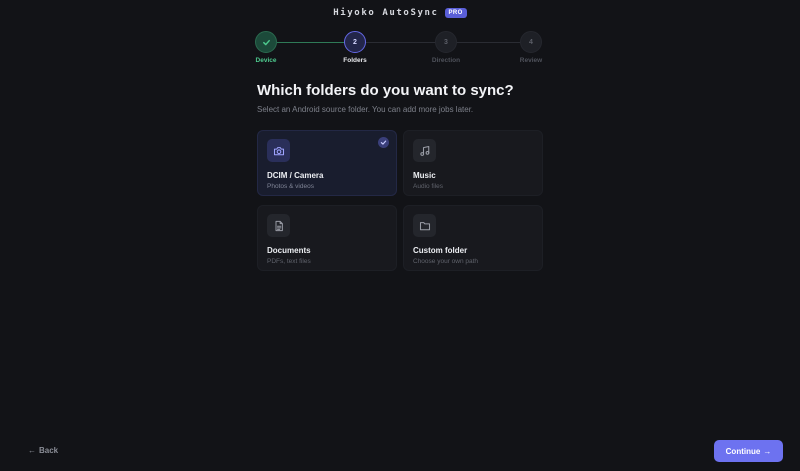 The width and height of the screenshot is (800, 471). Describe the element at coordinates (424, 175) in the screenshot. I see `folder-card-title: Music` at that location.